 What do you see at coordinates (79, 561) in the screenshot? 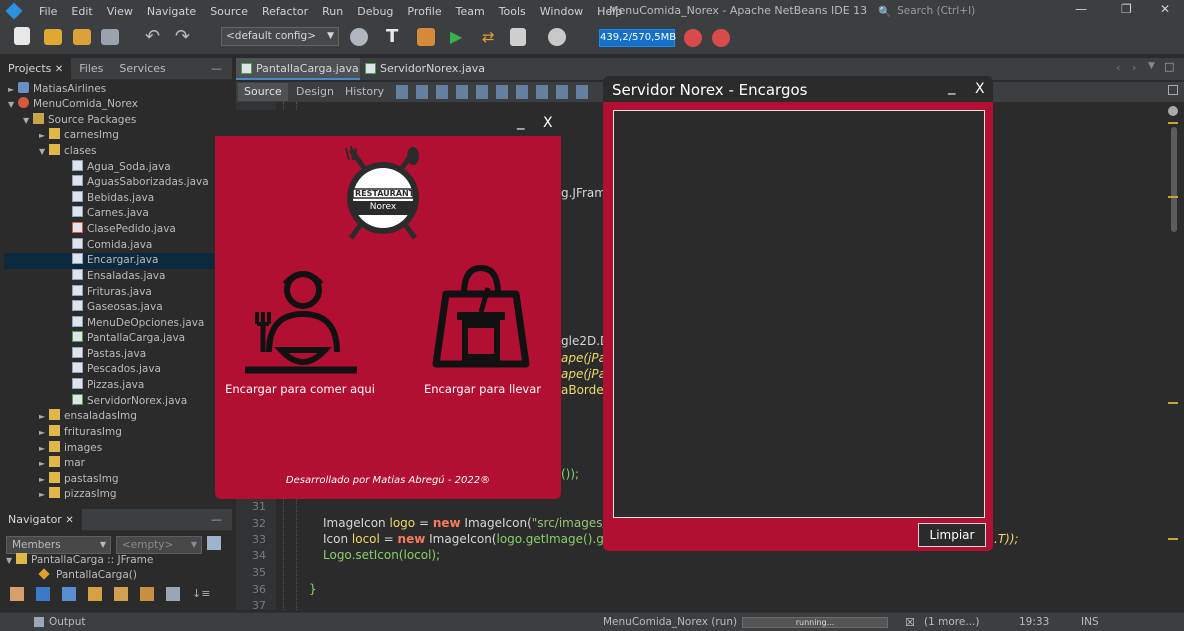
I see `navigator-class-node: ▼ PantallaCarga :: JFrame` at bounding box center [79, 561].